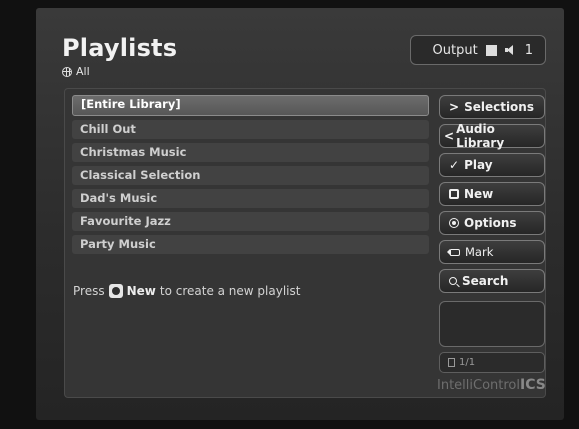 This screenshot has height=429, width=579. Describe the element at coordinates (449, 136) in the screenshot. I see `chevron-left-icon: <` at that location.